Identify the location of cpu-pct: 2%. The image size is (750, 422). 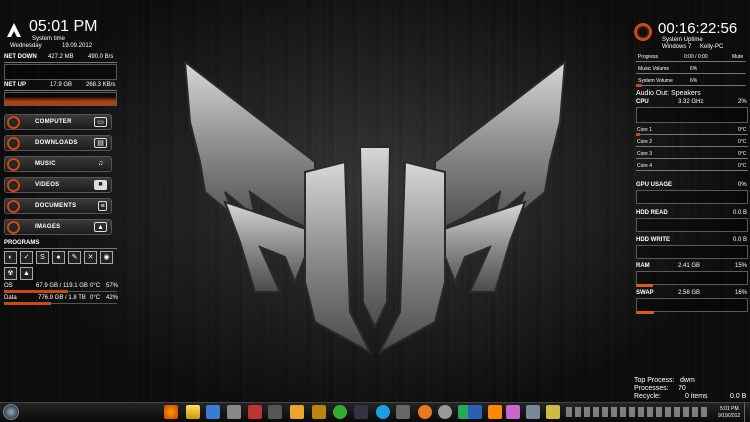
(742, 102).